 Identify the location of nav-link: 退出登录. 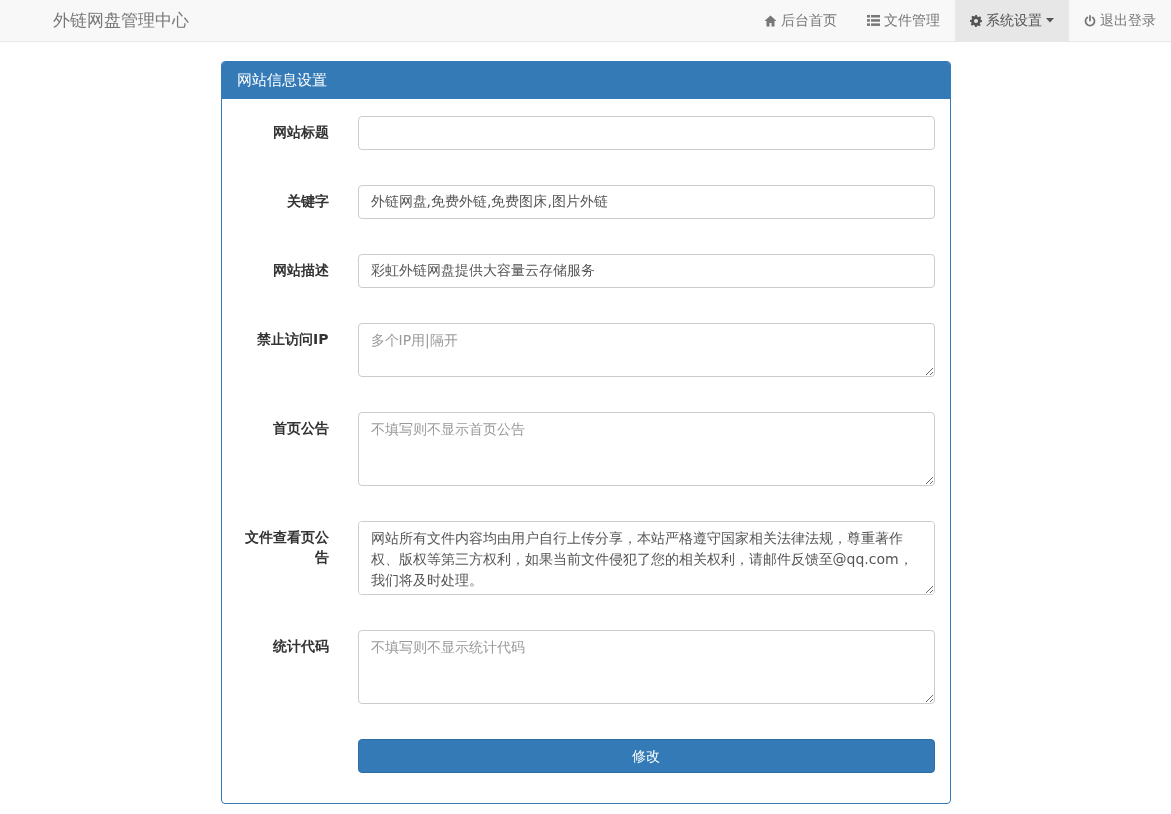
(1120, 20).